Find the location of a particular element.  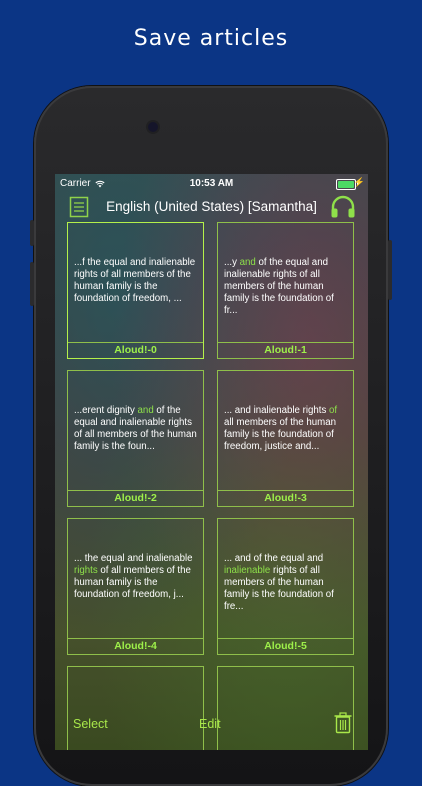

bottom-toolbar: Select Edit is located at coordinates (211, 725).